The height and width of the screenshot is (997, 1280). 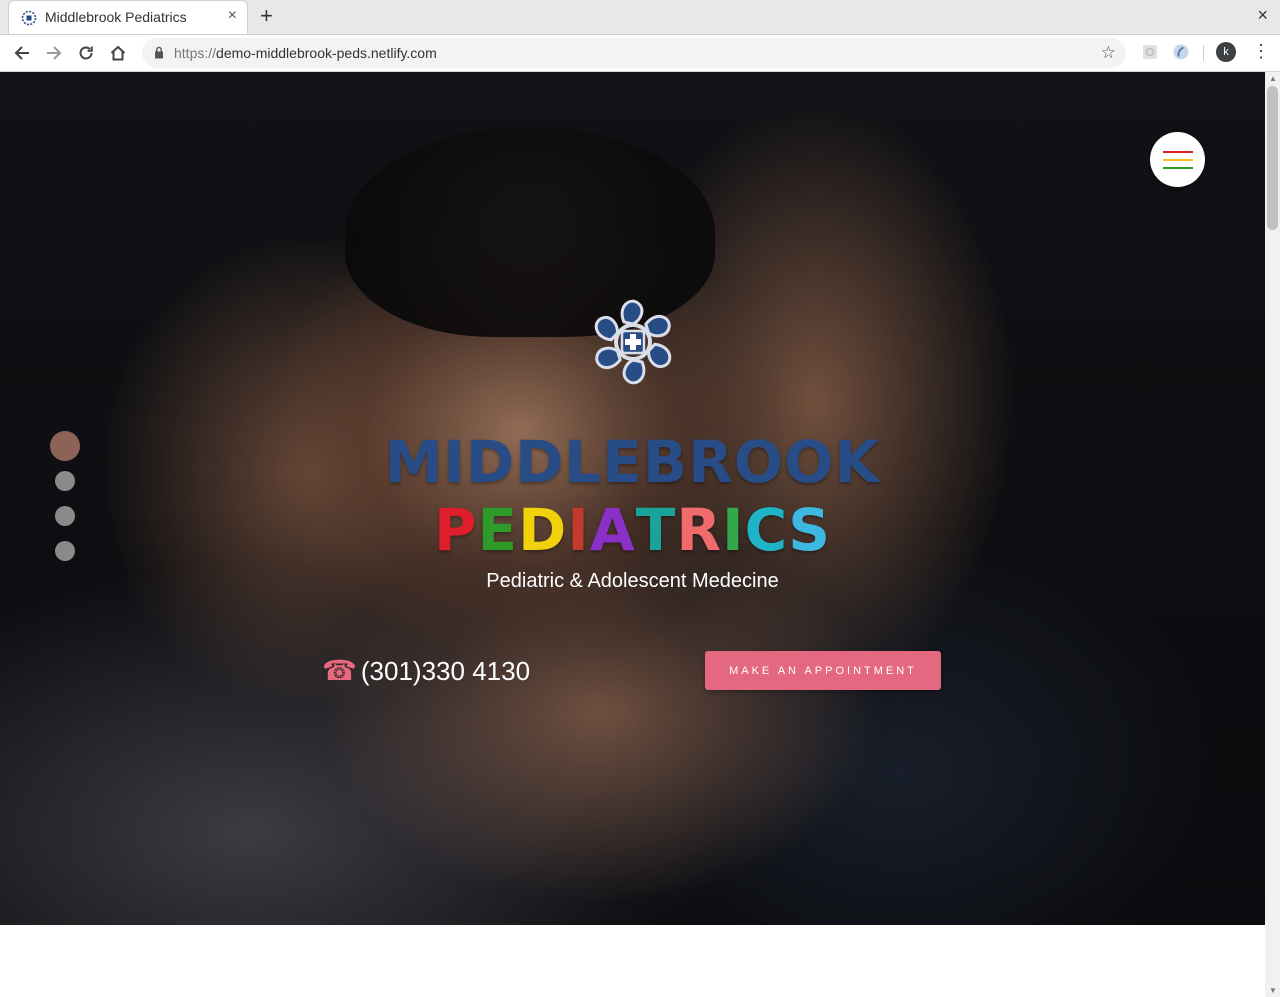 I want to click on toolbar-separator, so click(x=1203, y=53).